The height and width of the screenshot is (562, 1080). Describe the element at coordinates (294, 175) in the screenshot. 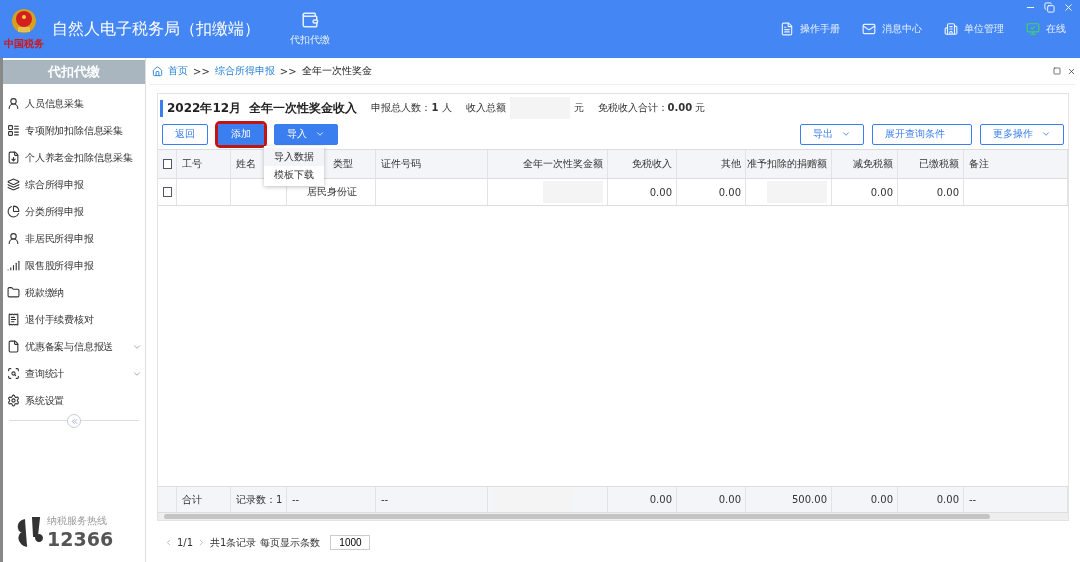

I see `menu-item: 模板下载` at that location.